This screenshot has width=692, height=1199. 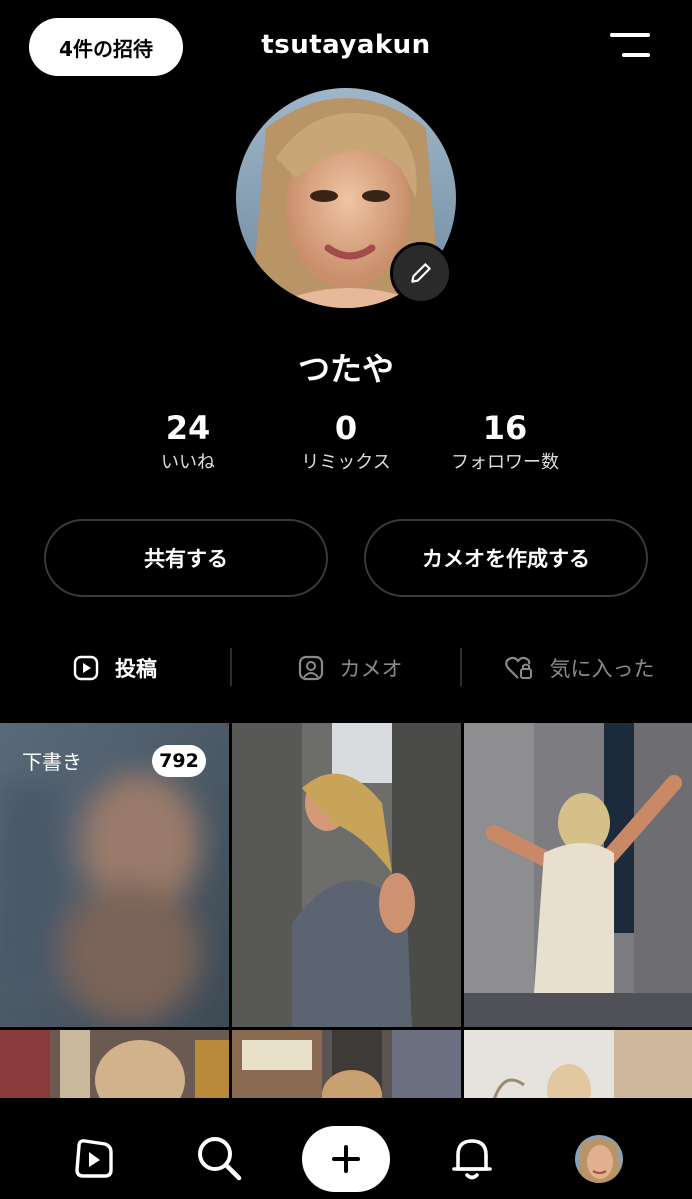 What do you see at coordinates (629, 47) in the screenshot?
I see `menu-icon` at bounding box center [629, 47].